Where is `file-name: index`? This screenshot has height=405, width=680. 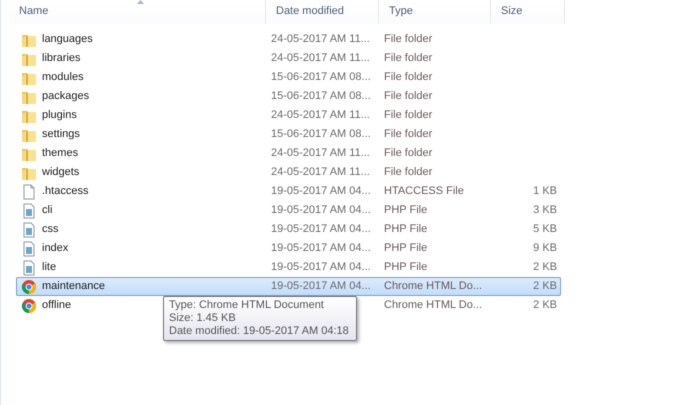 file-name: index is located at coordinates (55, 248).